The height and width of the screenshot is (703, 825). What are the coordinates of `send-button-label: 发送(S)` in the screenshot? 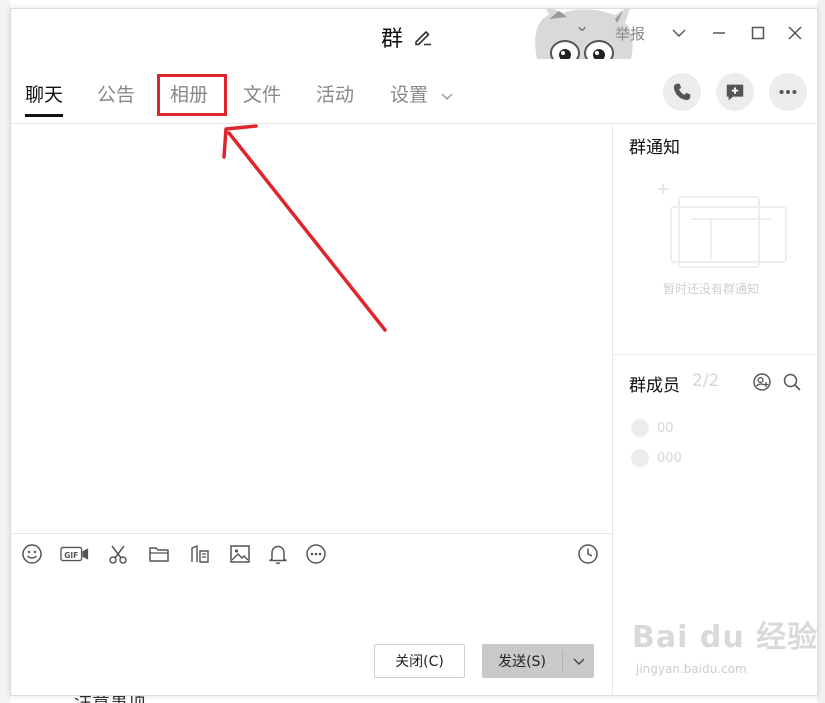 It's located at (522, 662).